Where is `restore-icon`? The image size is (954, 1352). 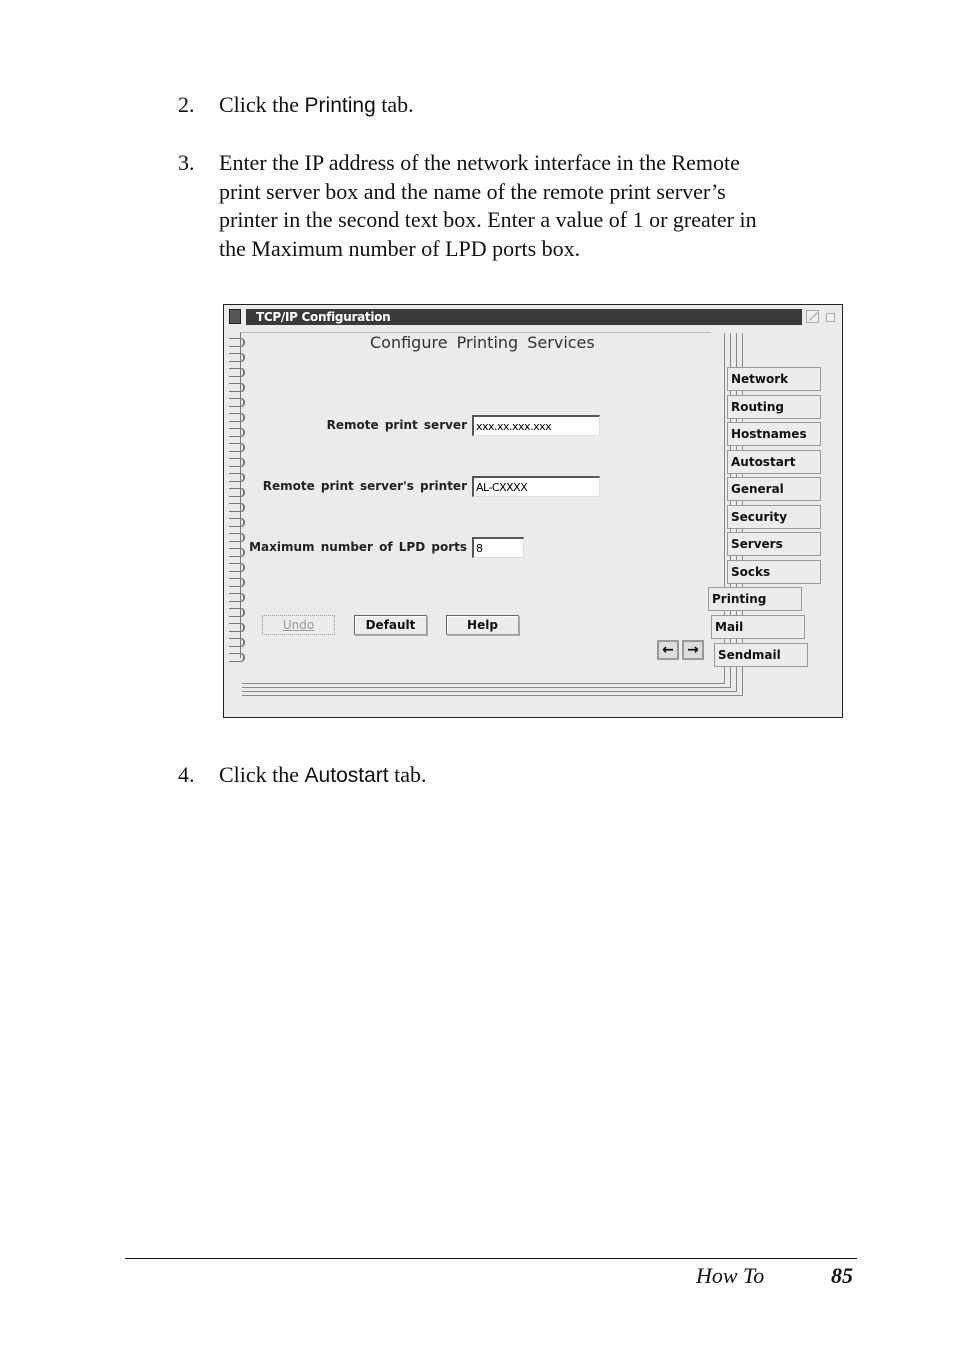
restore-icon is located at coordinates (830, 317).